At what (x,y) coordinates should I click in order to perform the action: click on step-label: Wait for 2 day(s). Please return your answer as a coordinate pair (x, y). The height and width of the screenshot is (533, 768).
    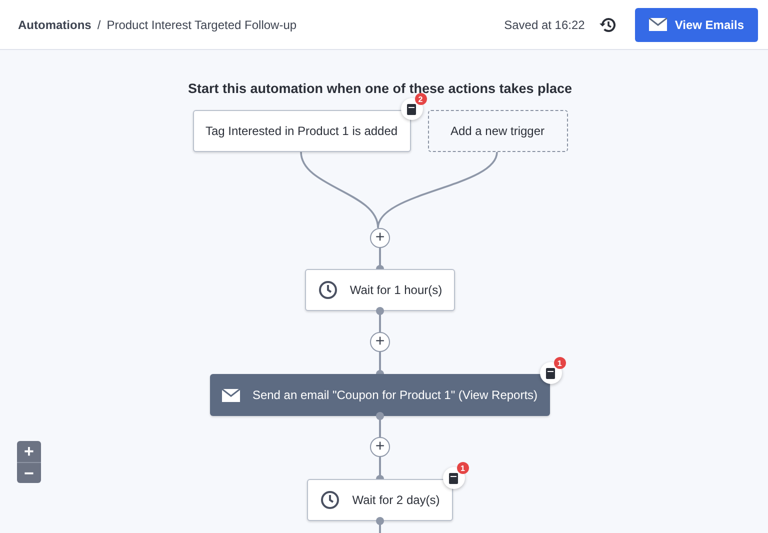
    Looking at the image, I should click on (396, 500).